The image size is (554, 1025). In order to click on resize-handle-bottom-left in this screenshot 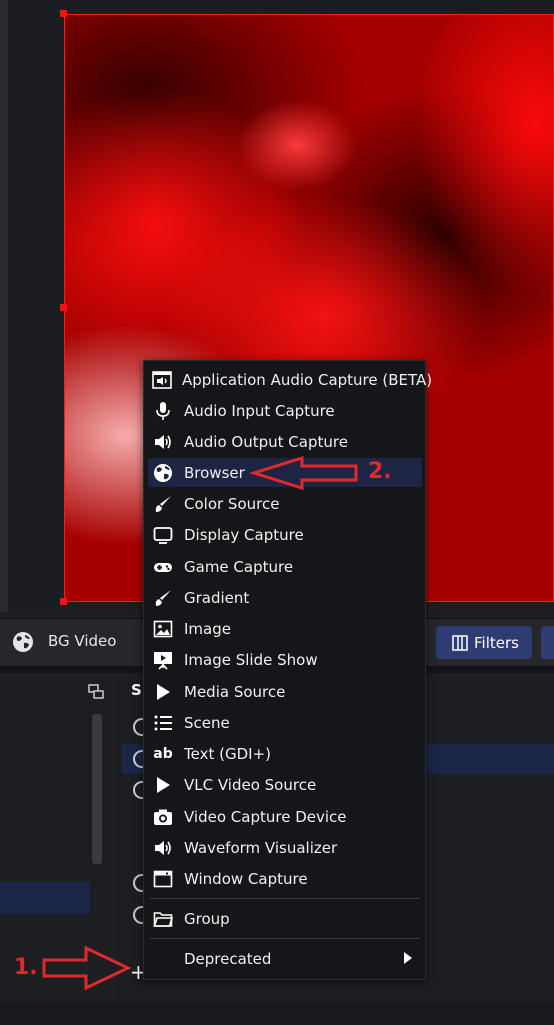, I will do `click(63, 601)`.